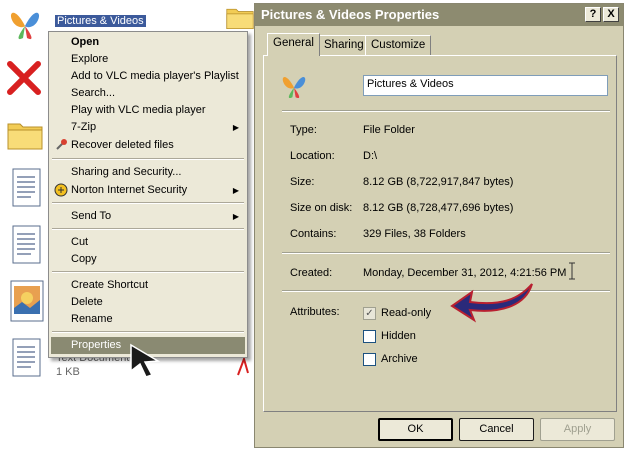  What do you see at coordinates (389, 130) in the screenshot?
I see `type-value: File Folder` at bounding box center [389, 130].